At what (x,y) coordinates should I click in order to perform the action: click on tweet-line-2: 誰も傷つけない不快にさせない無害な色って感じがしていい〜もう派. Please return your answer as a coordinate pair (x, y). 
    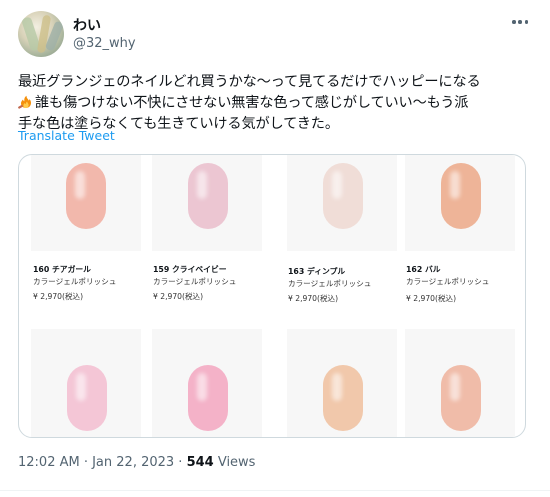
    Looking at the image, I should click on (252, 103).